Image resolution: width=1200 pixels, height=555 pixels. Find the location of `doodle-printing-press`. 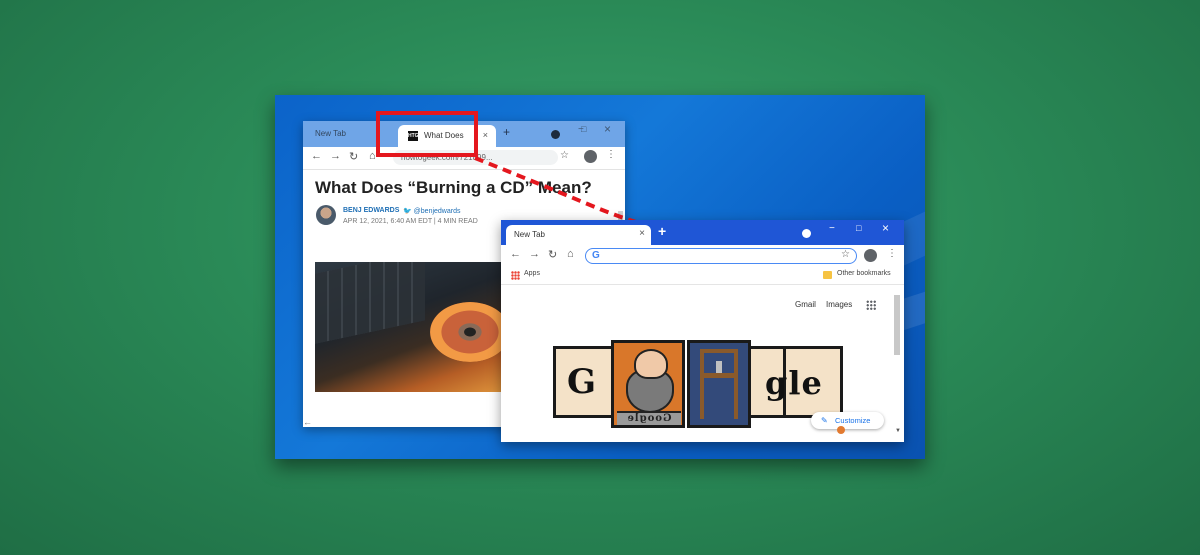

doodle-printing-press is located at coordinates (719, 384).